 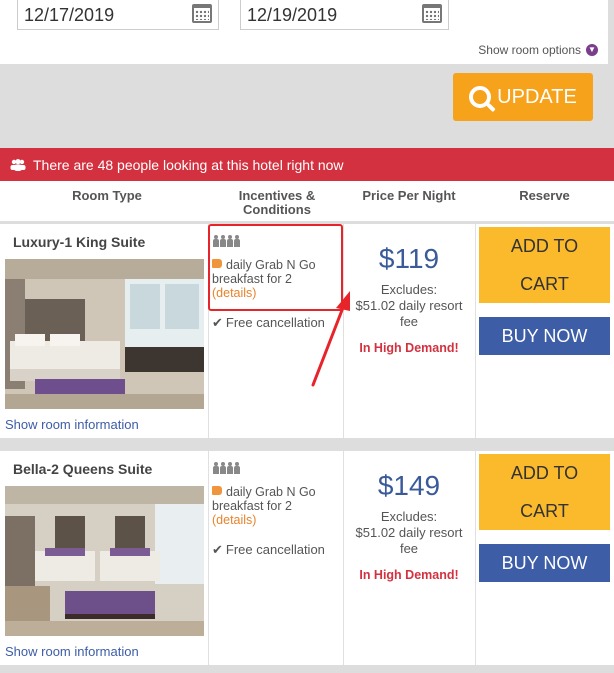 I want to click on update-button: UPDATE, so click(x=523, y=97).